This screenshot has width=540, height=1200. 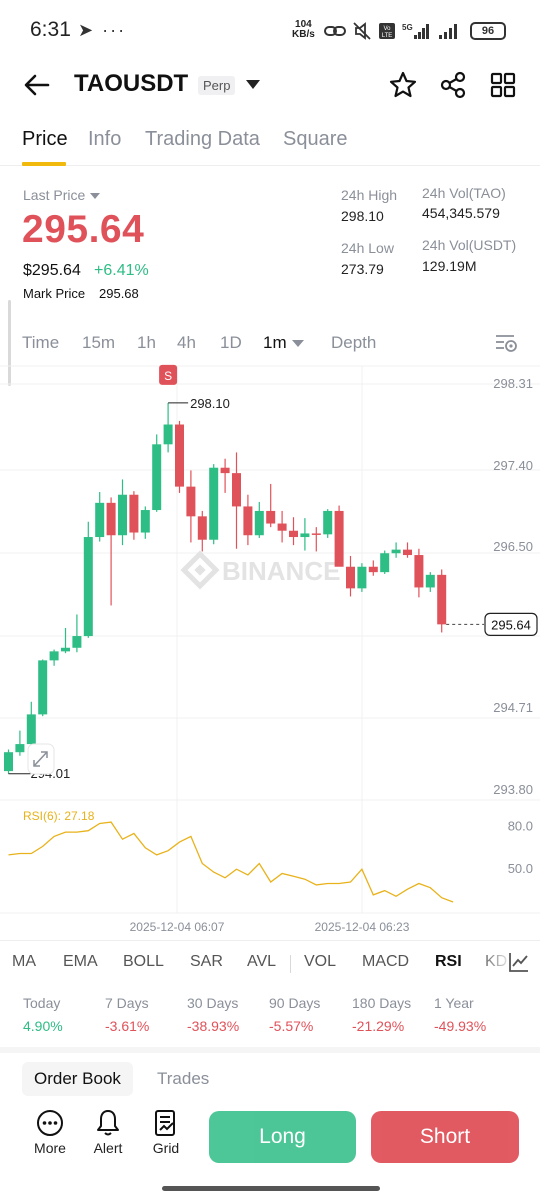 What do you see at coordinates (303, 34) in the screenshot?
I see `network-speed-unit: KB/s` at bounding box center [303, 34].